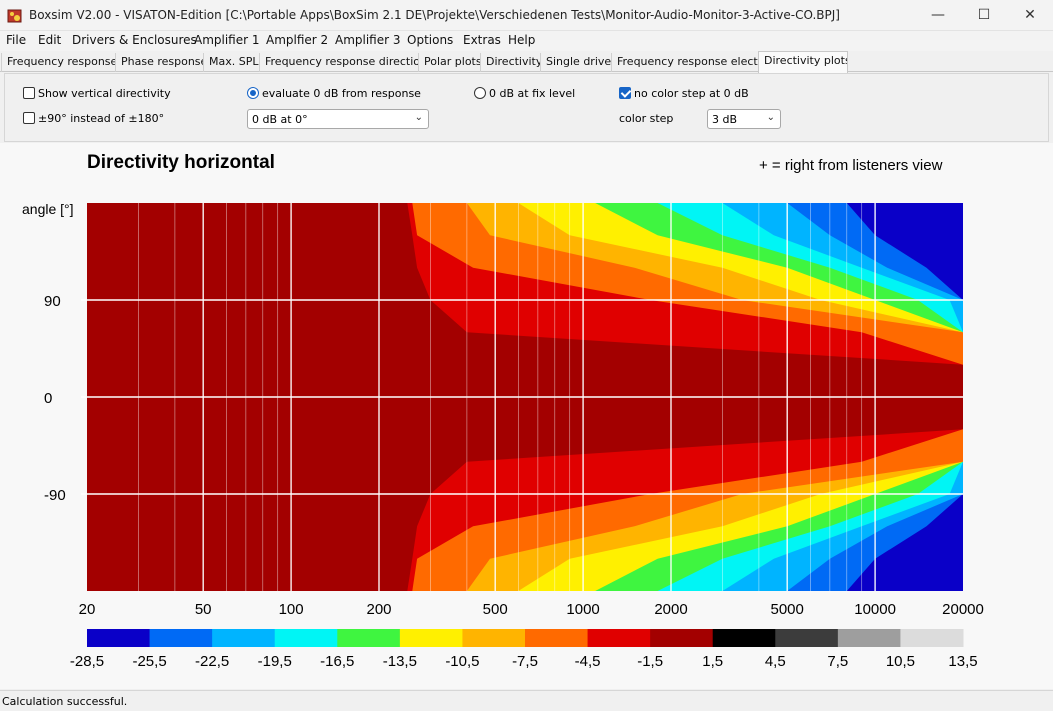  I want to click on menu-file: File, so click(16, 40).